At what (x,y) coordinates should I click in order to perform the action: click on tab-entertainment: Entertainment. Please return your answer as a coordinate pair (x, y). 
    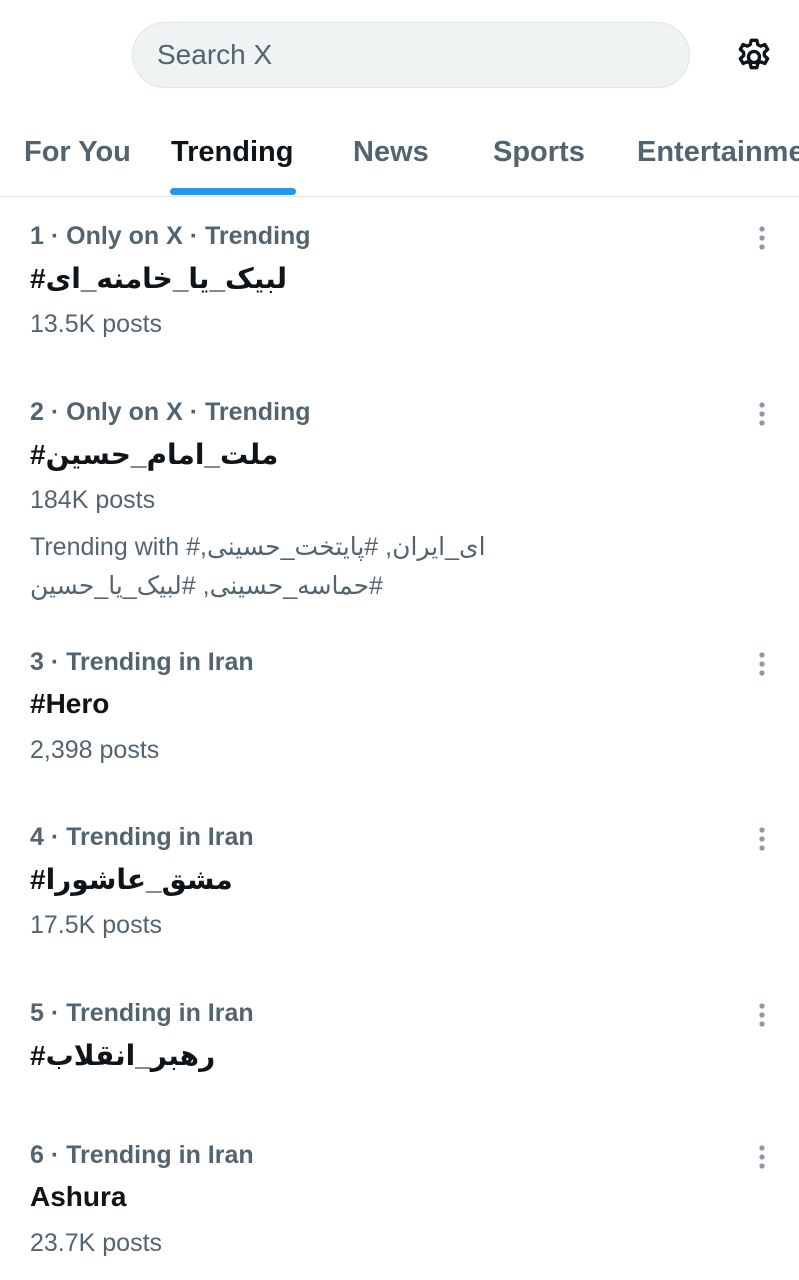
    Looking at the image, I should click on (718, 152).